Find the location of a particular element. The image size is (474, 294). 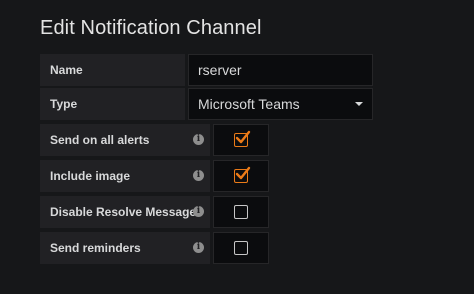

disable-resolve-message-label: Disable Resolve Message i is located at coordinates (125, 212).